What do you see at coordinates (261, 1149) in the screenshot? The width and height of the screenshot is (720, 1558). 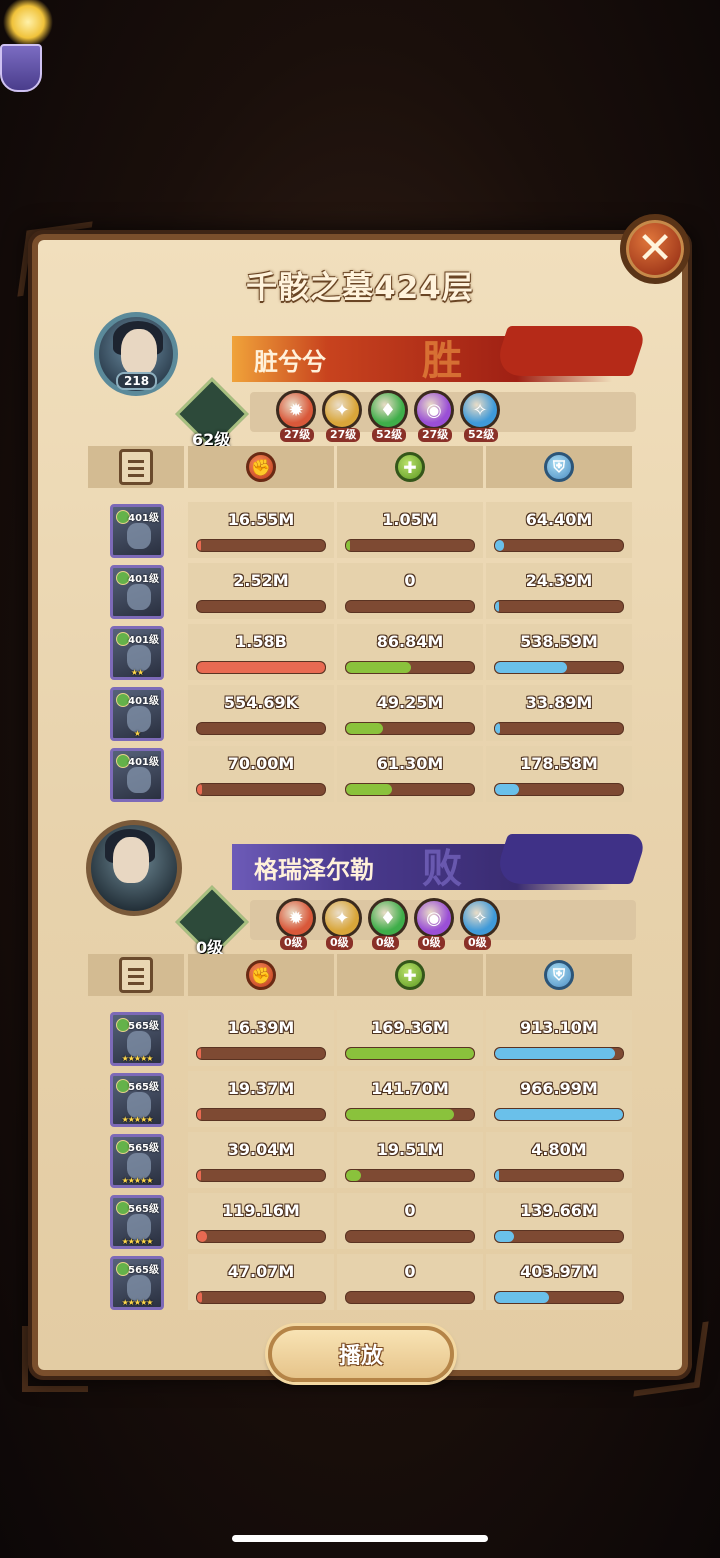 I see `damage-value: 39.04M` at bounding box center [261, 1149].